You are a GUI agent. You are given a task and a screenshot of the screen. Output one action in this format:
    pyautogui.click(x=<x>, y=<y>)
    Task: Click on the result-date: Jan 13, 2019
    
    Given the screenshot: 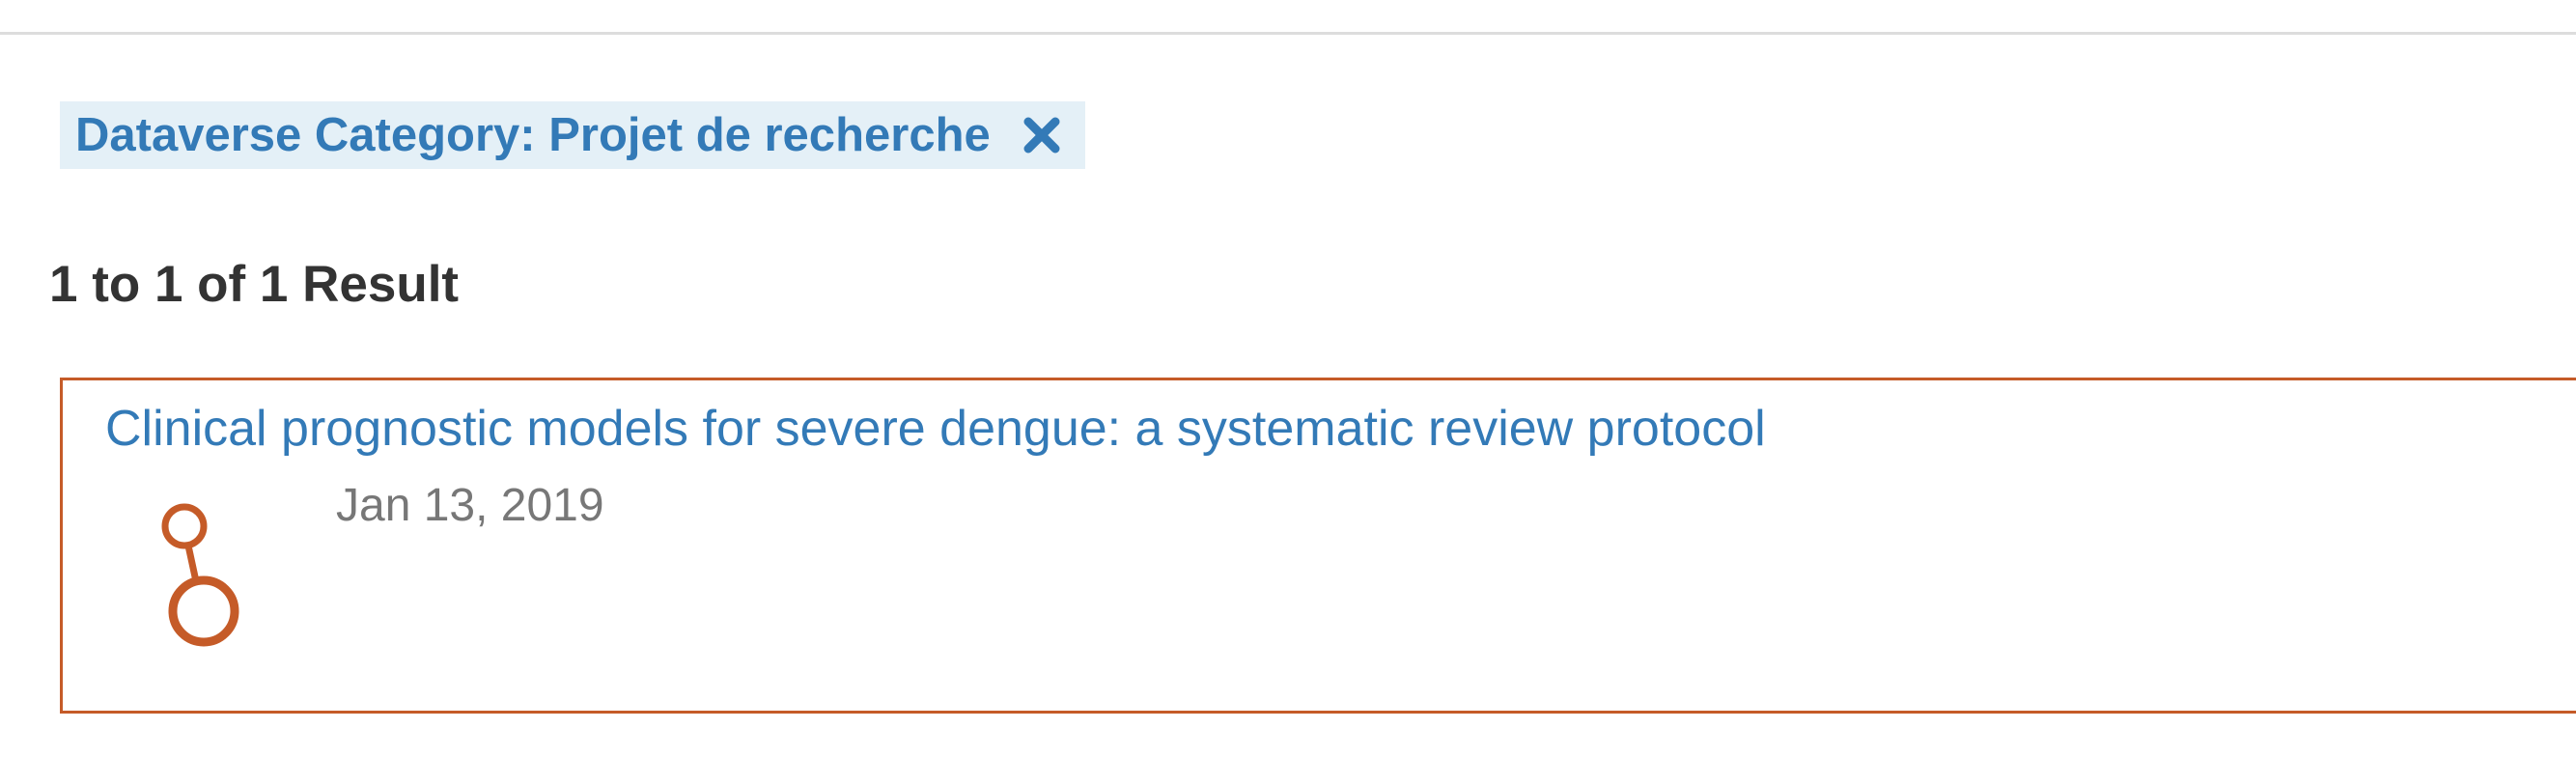 What is the action you would take?
    pyautogui.click(x=470, y=505)
    